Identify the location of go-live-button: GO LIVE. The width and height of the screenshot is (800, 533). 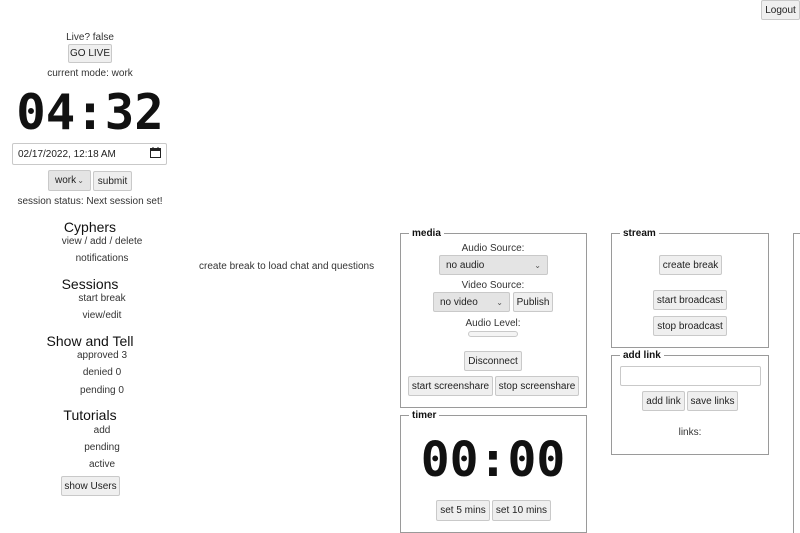
(90, 53).